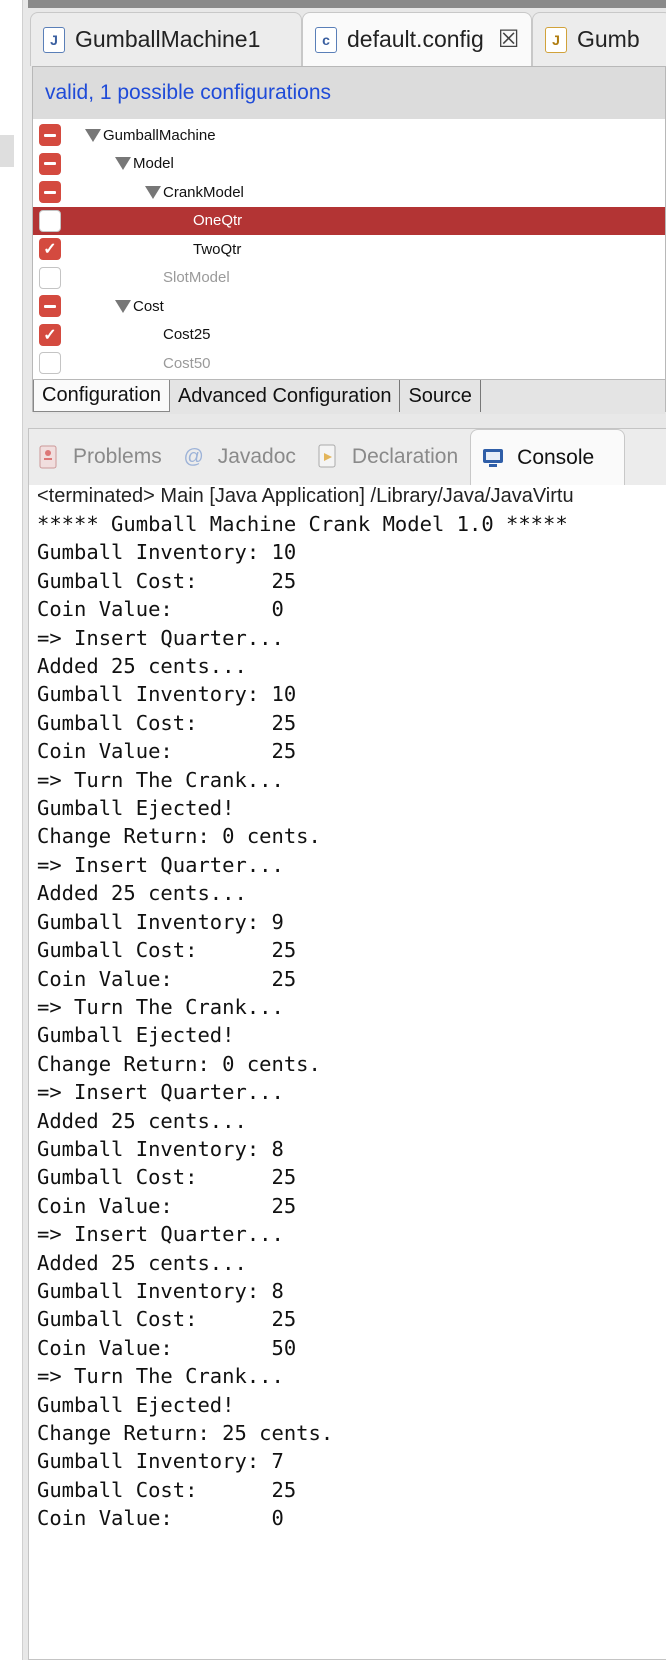  I want to click on editor-tab-label: default.config, so click(415, 39).